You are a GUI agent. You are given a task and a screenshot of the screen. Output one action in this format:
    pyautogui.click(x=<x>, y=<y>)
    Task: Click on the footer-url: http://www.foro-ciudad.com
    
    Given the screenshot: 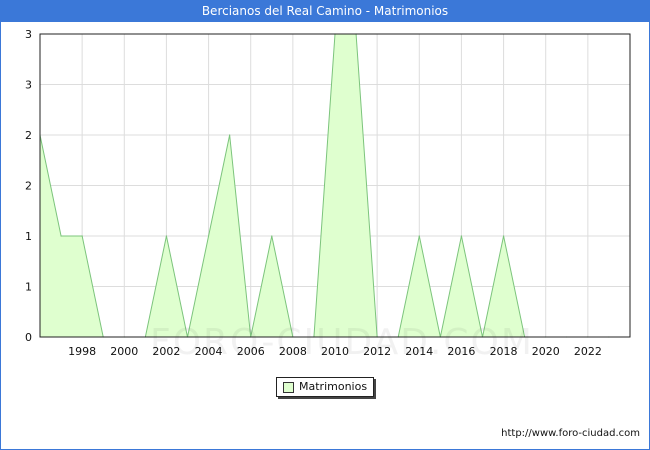 What is the action you would take?
    pyautogui.click(x=570, y=433)
    